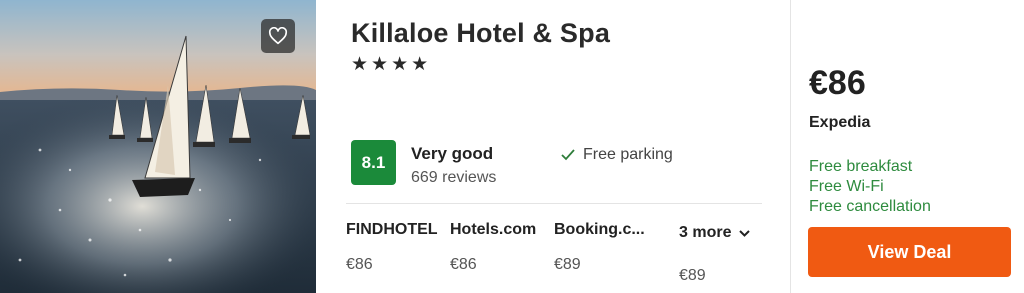 This screenshot has width=1024, height=293. What do you see at coordinates (628, 154) in the screenshot?
I see `amenity-label: Free parking` at bounding box center [628, 154].